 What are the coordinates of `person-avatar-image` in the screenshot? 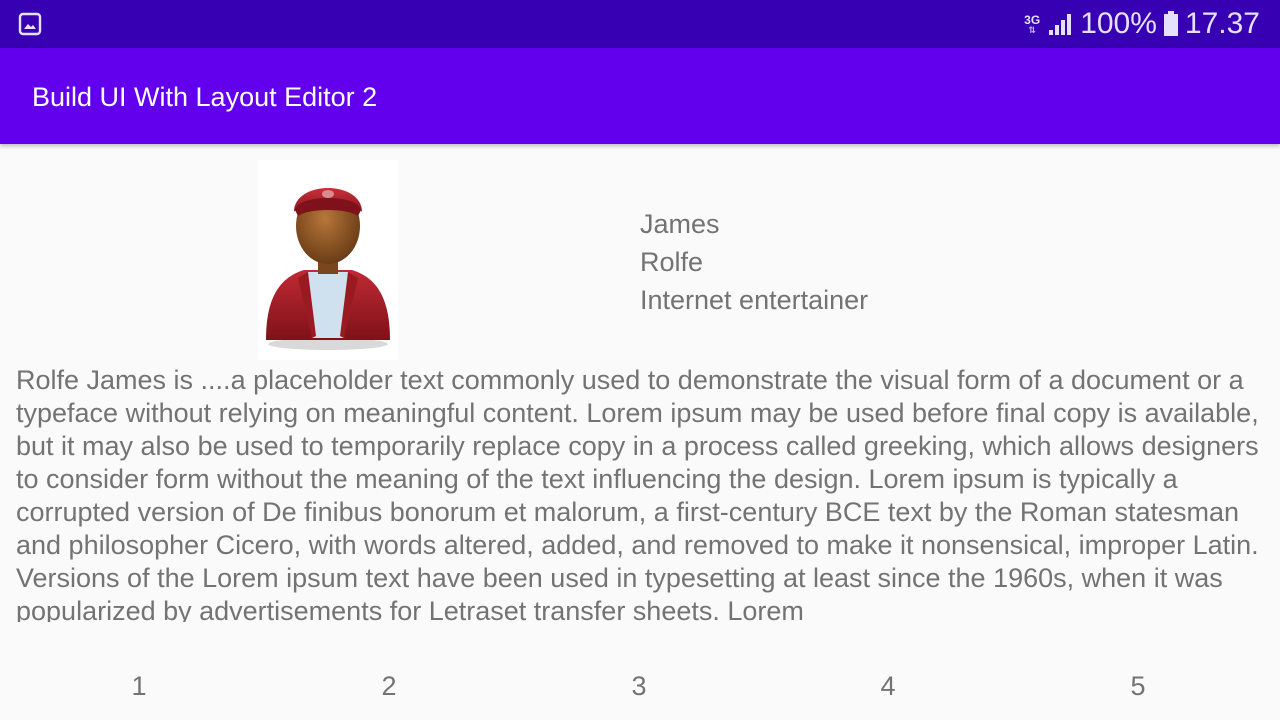 It's located at (328, 269).